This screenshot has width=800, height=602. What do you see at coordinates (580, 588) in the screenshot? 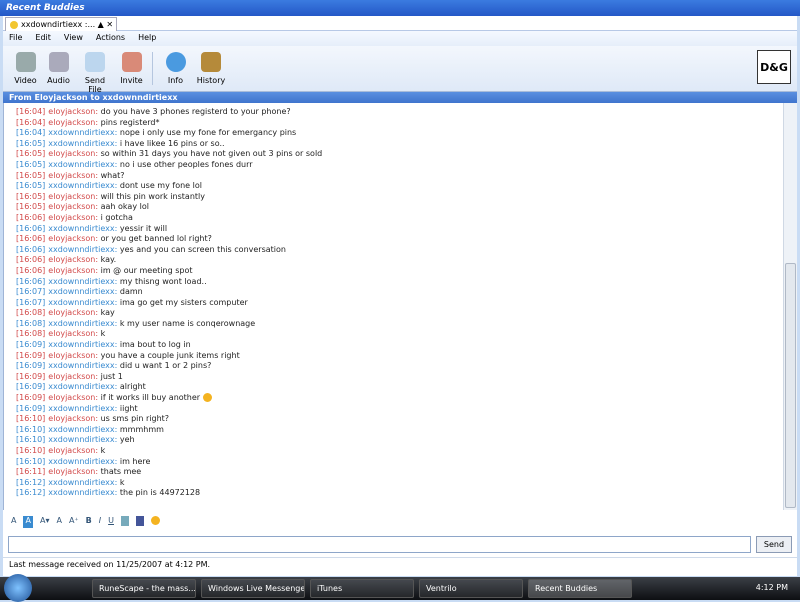
I see `taskbar-recent-buddies: Recent Buddies` at bounding box center [580, 588].